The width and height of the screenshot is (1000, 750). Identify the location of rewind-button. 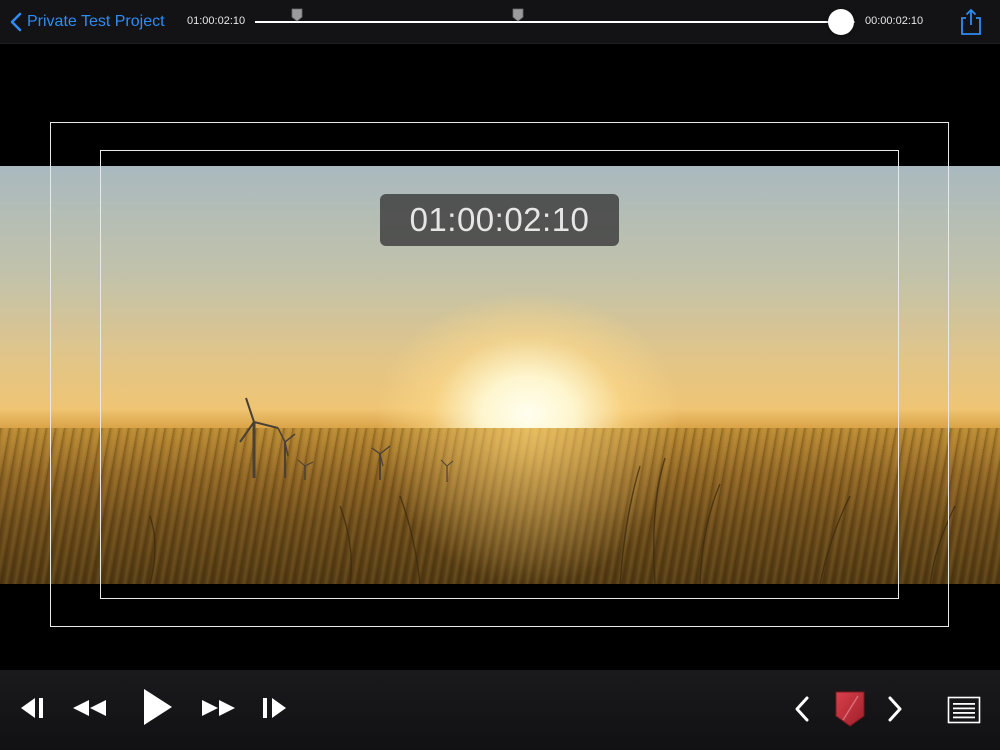
(90, 708).